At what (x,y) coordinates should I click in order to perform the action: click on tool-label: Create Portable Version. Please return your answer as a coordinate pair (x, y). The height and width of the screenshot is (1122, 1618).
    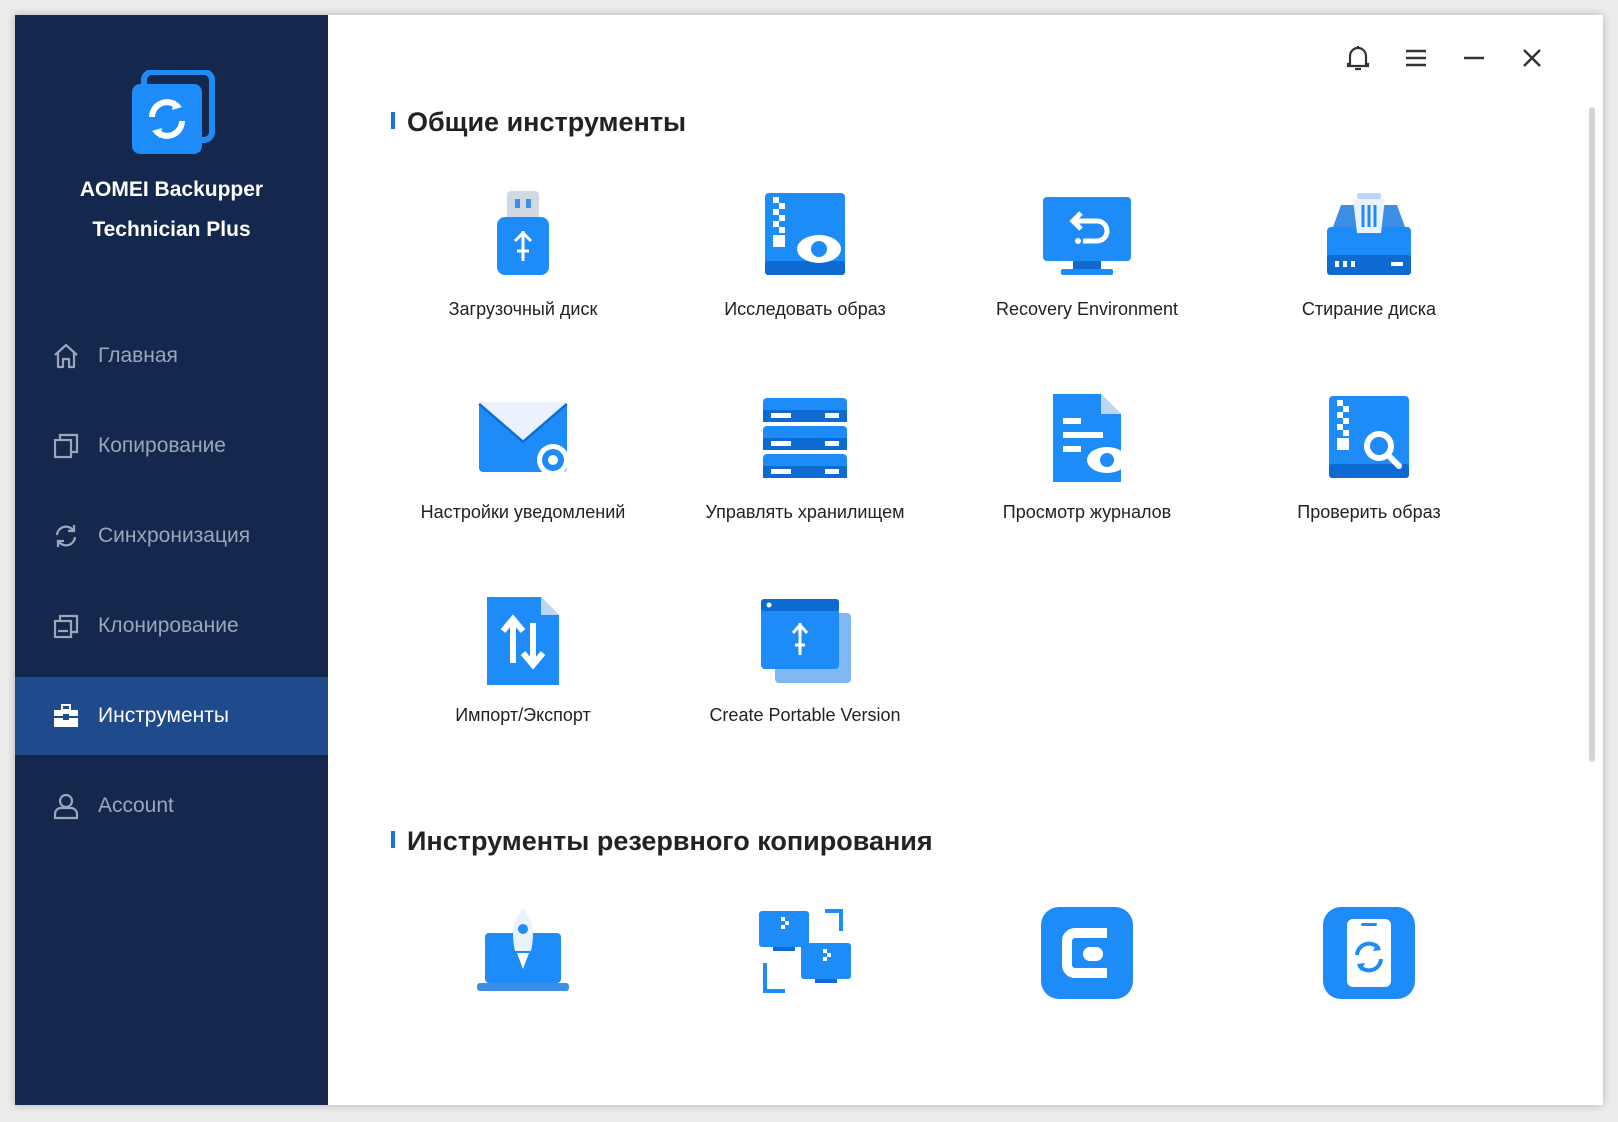
    Looking at the image, I should click on (805, 715).